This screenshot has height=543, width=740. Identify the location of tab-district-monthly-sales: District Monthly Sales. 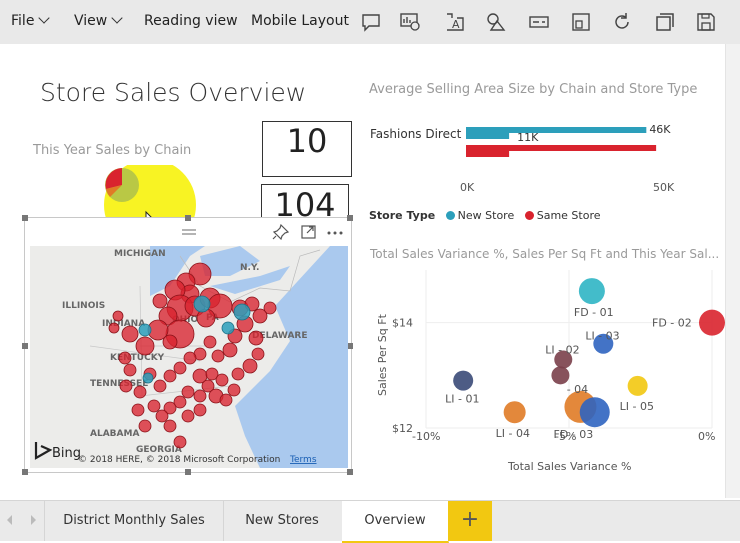
(134, 521).